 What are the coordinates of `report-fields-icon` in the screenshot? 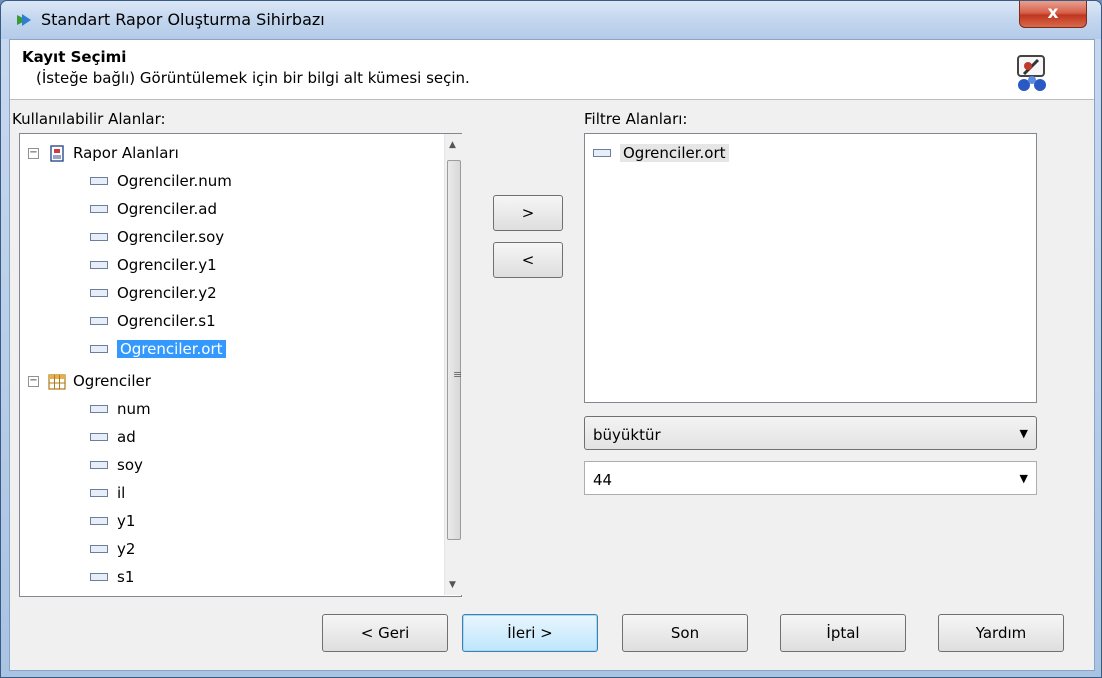 It's located at (57, 153).